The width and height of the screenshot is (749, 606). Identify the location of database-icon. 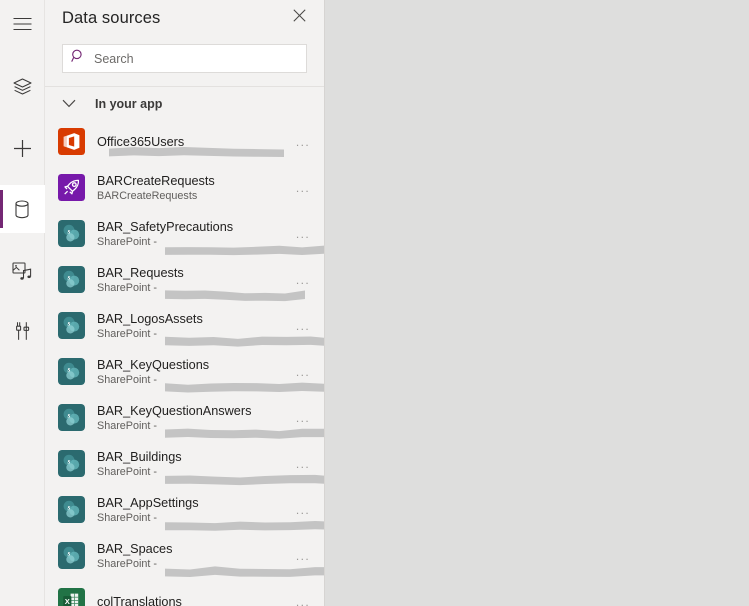
(22, 209).